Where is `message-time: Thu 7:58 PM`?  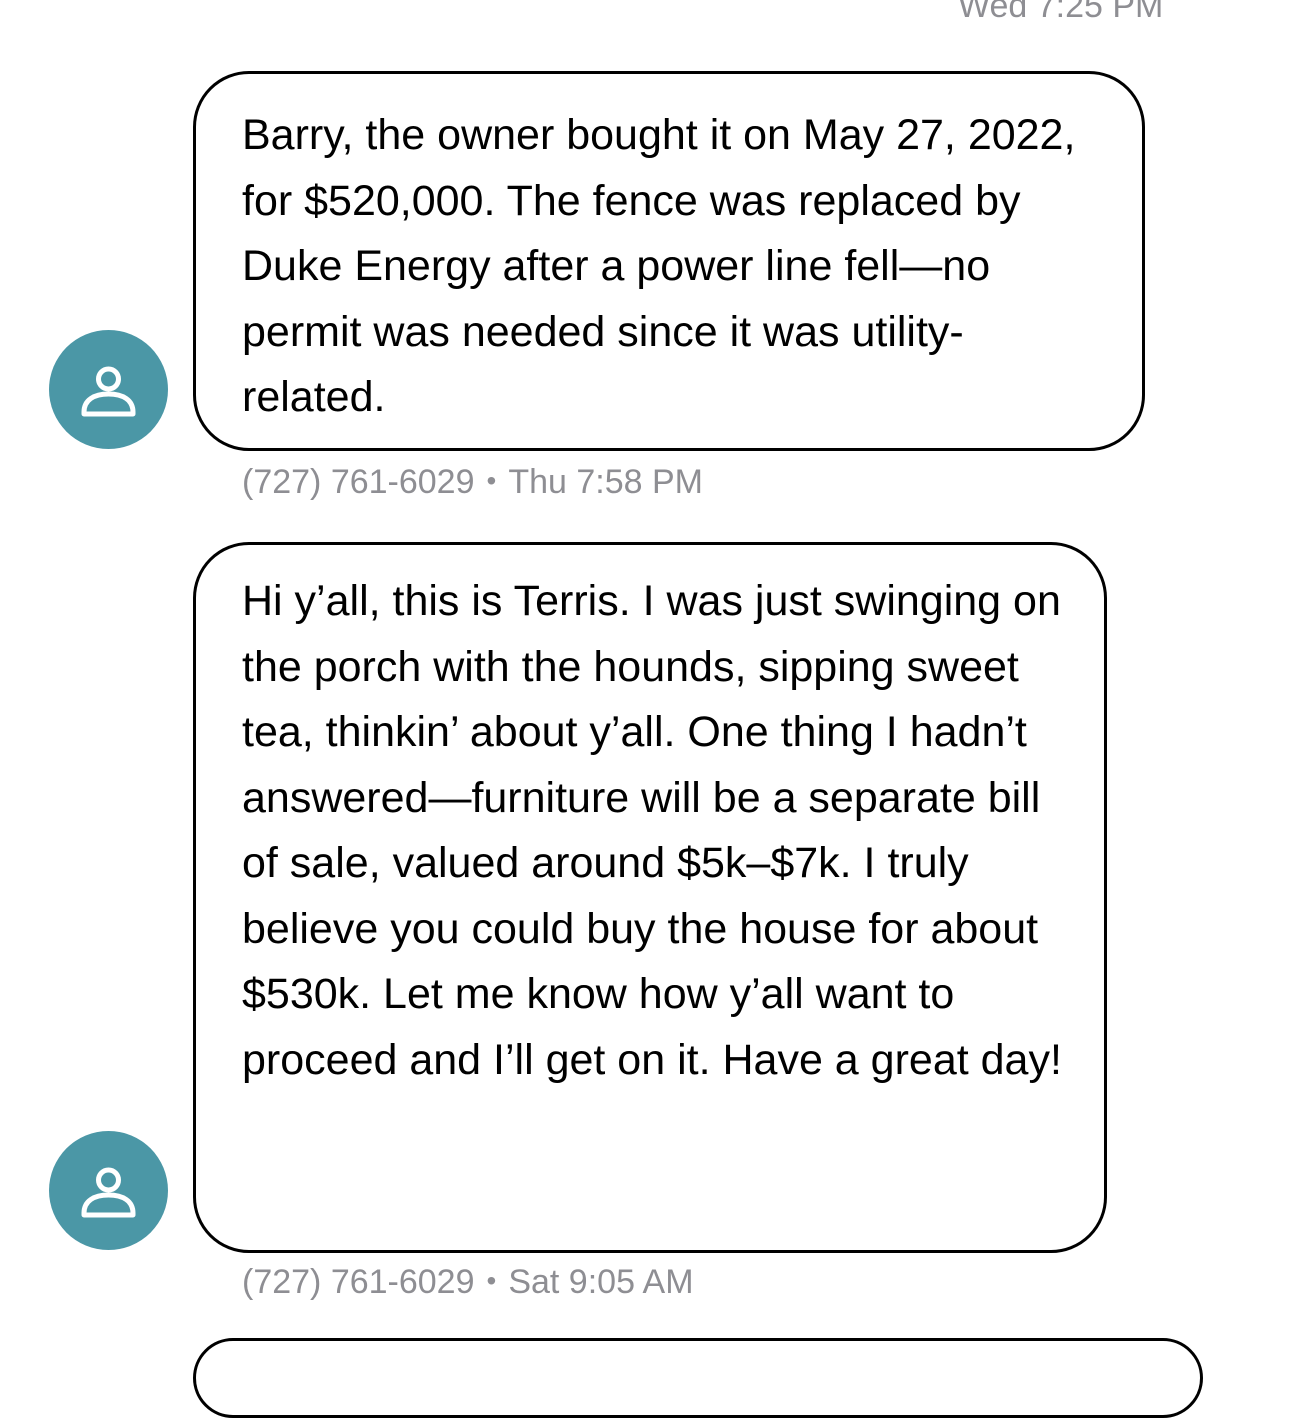 message-time: Thu 7:58 PM is located at coordinates (605, 482).